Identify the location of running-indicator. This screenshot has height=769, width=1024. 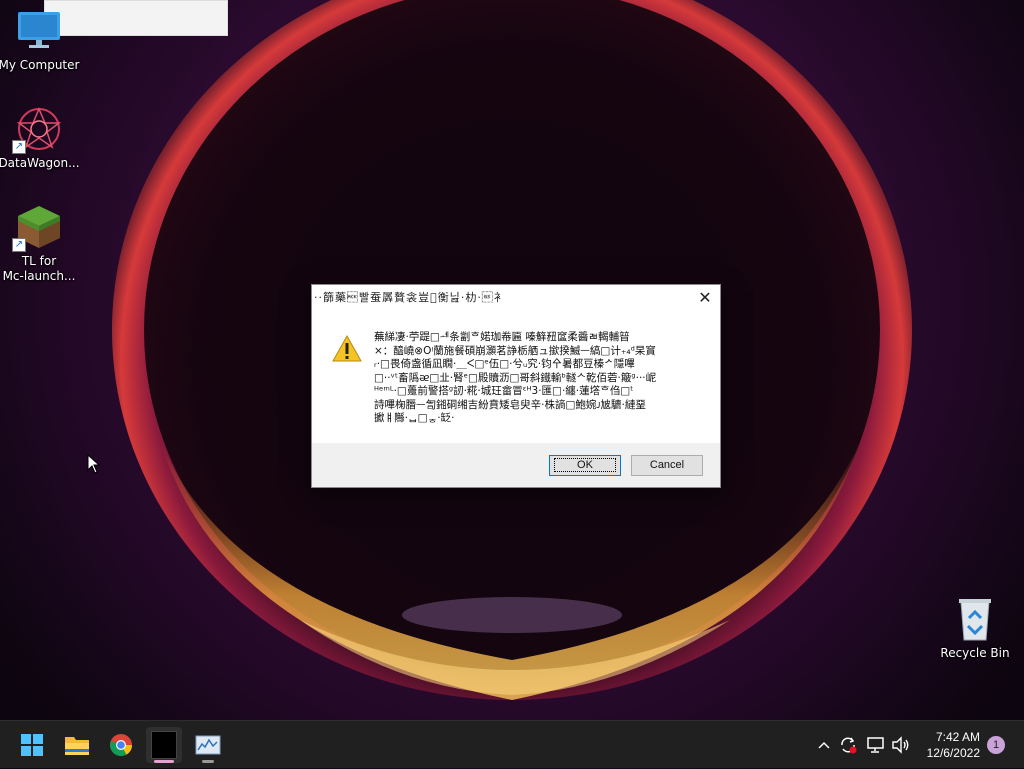
(208, 761).